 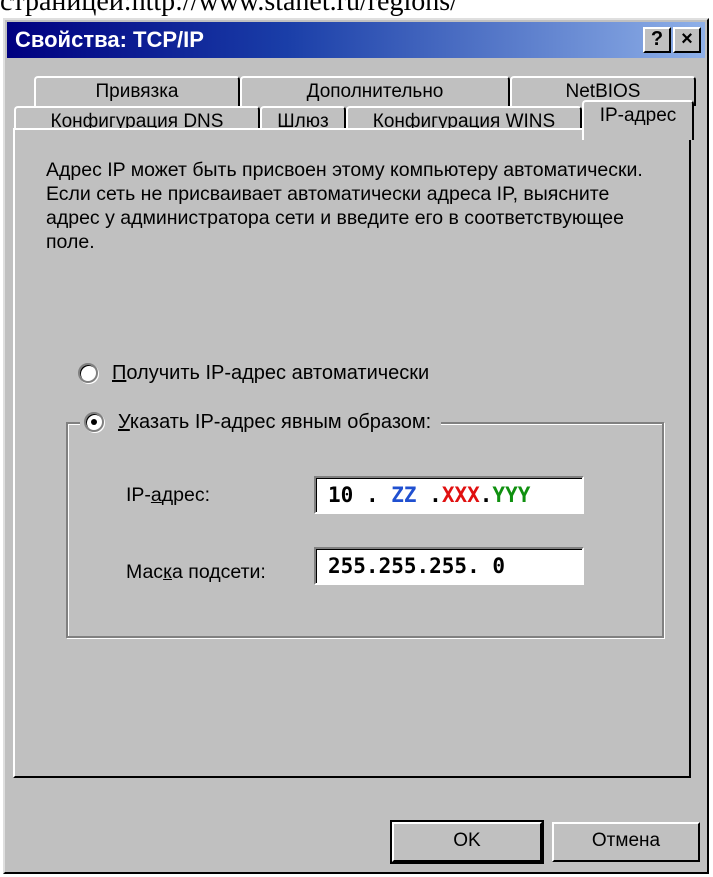 I want to click on ip-address-input: 10 . ZZ .XXX.YYY, so click(x=449, y=495).